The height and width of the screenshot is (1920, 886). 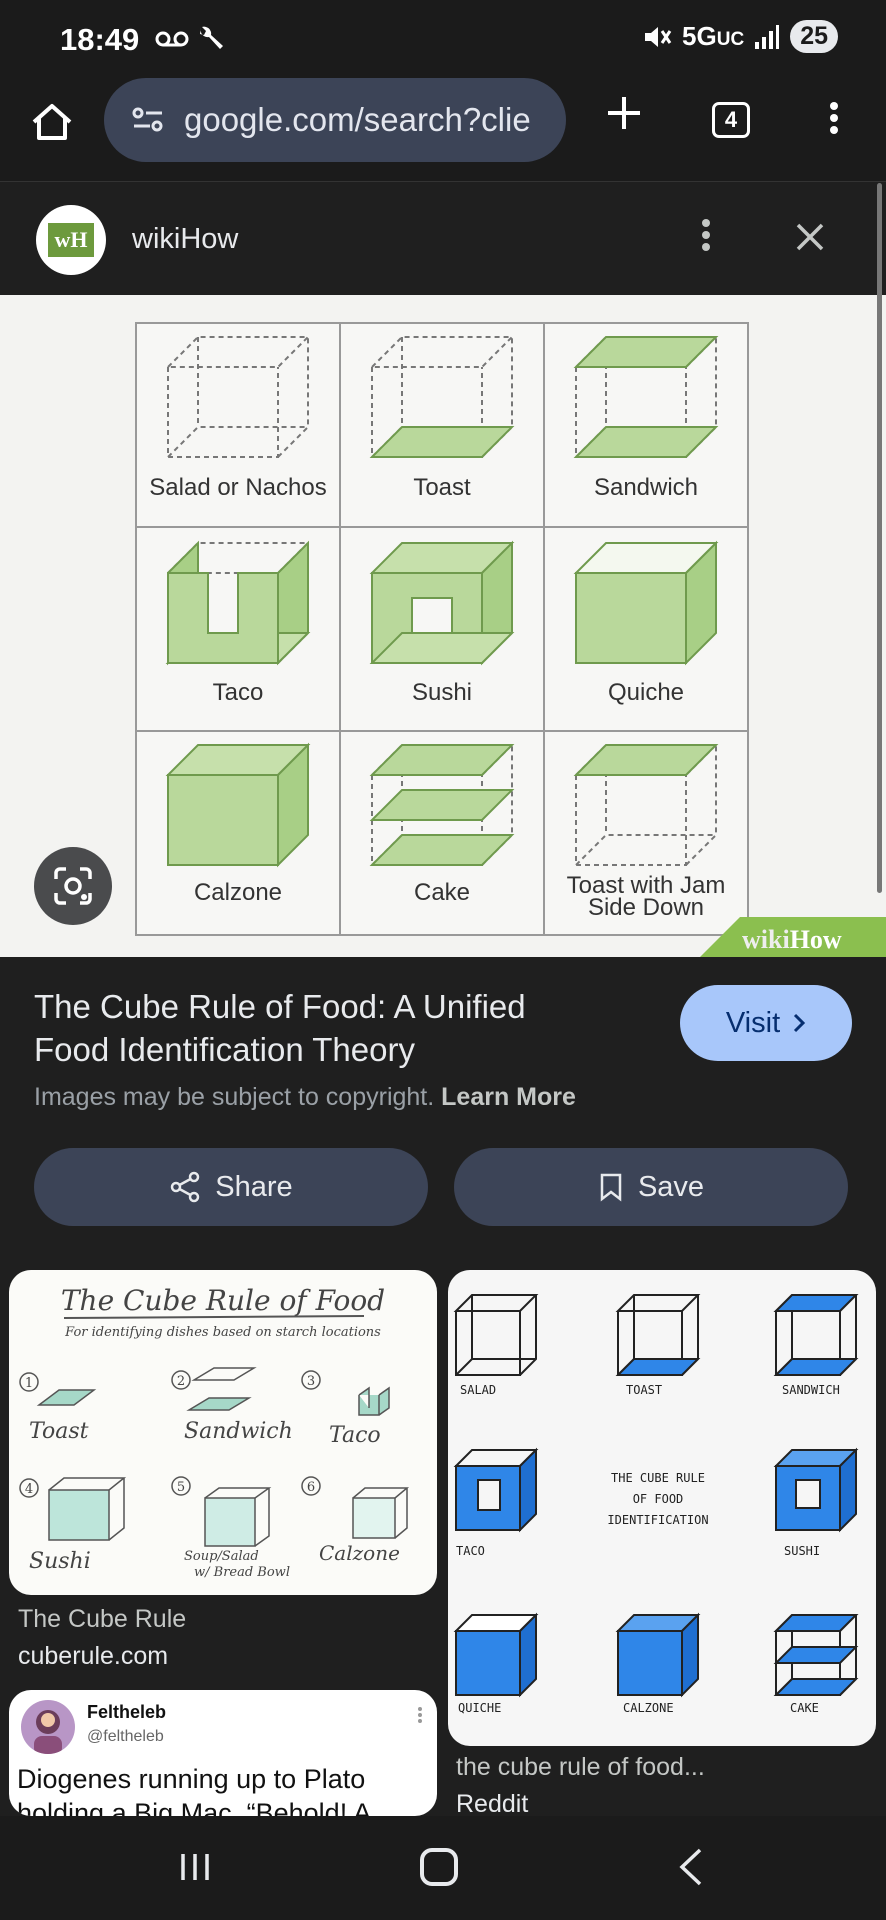 I want to click on label-salad: Salad or Nachos, so click(x=237, y=487).